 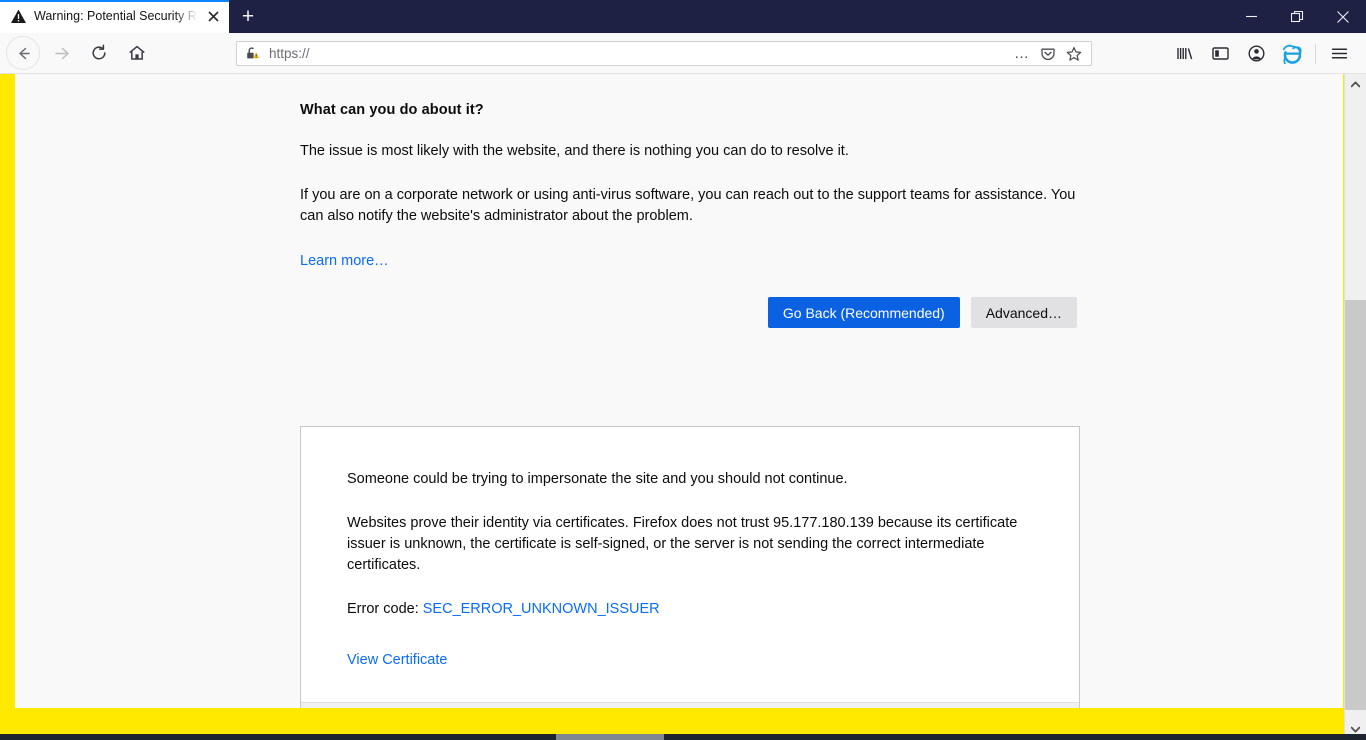 What do you see at coordinates (1292, 54) in the screenshot?
I see `internet-explorer-icon` at bounding box center [1292, 54].